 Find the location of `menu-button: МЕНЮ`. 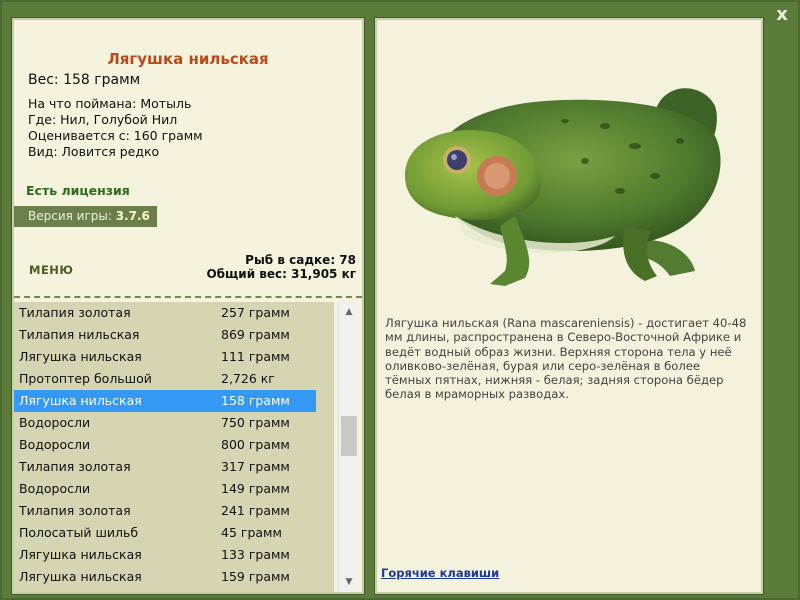

menu-button: МЕНЮ is located at coordinates (51, 270).